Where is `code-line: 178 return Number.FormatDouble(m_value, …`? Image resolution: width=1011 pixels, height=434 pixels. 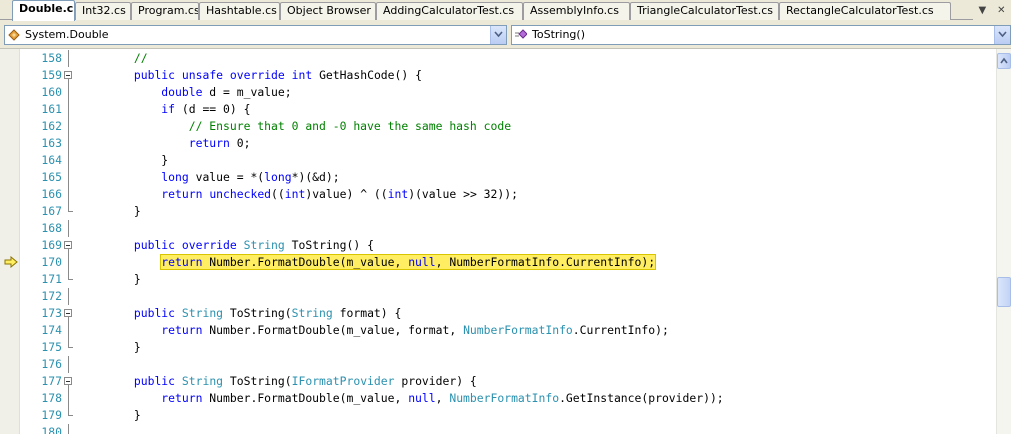
code-line: 178 return Number.FormatDouble(m_value, … is located at coordinates (498, 398).